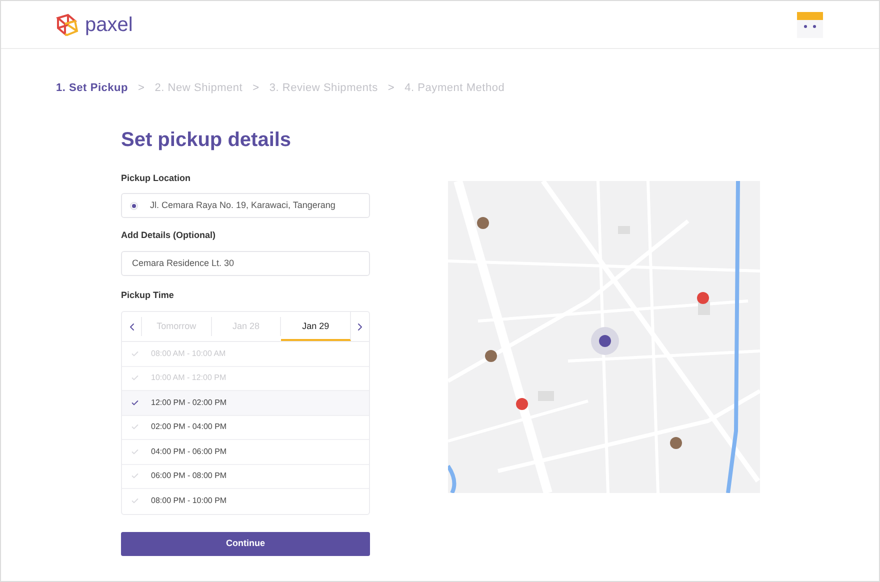  What do you see at coordinates (245, 476) in the screenshot?
I see `time-slot-row: 06:00 PM - 08:00 PM` at bounding box center [245, 476].